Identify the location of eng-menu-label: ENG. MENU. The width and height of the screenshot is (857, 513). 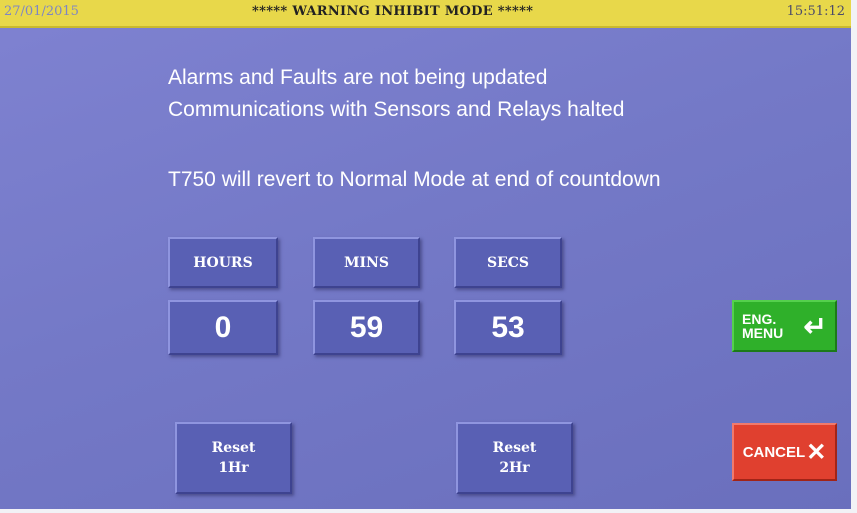
(762, 326).